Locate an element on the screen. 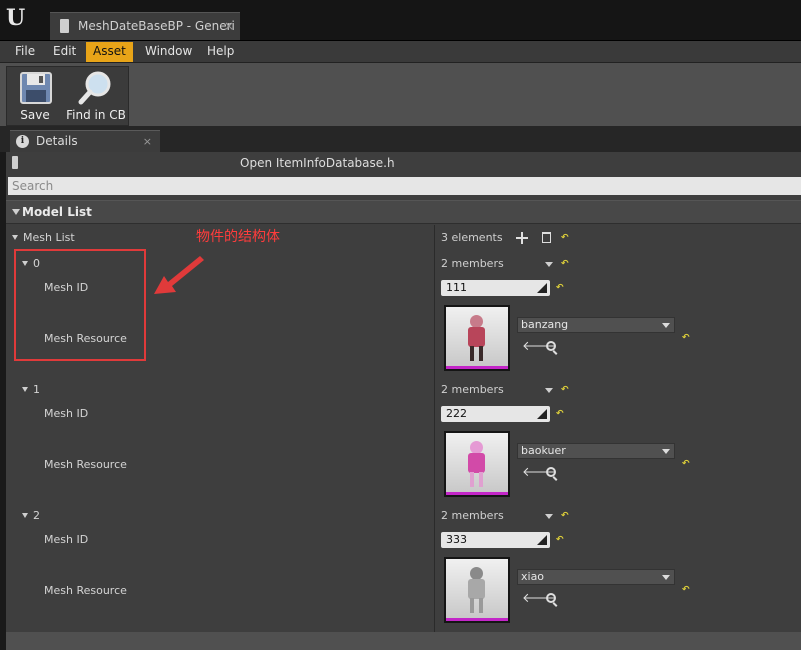 This screenshot has width=801, height=650. mesh-list-row: Mesh List is located at coordinates (43, 237).